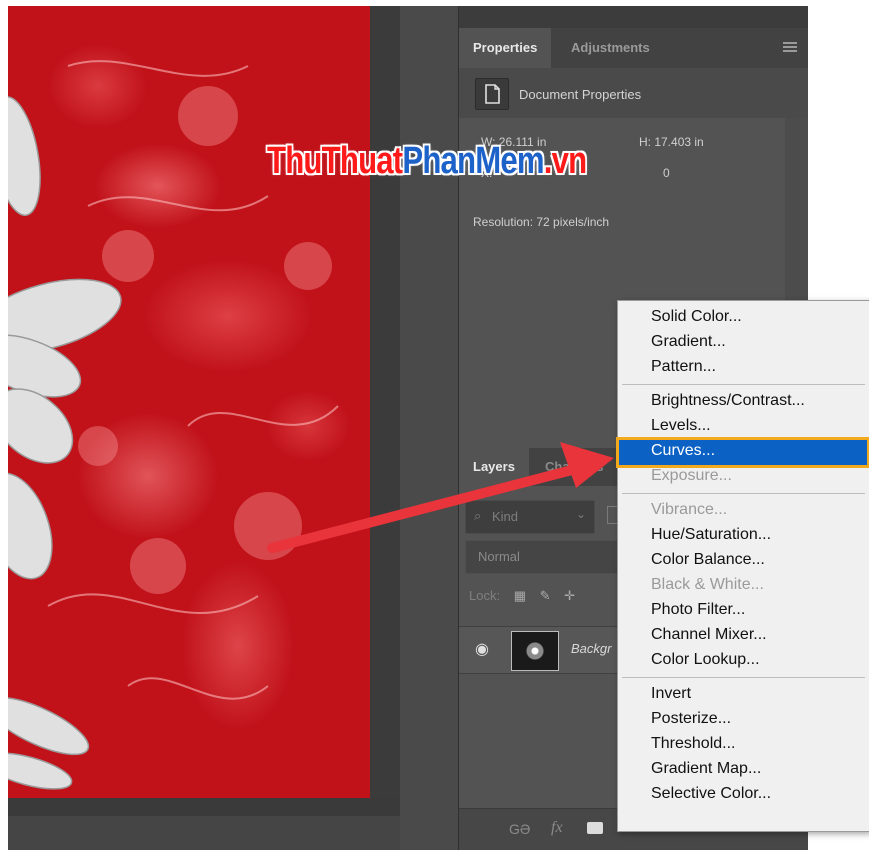 The height and width of the screenshot is (850, 869). I want to click on blend-mode-select: Normal, so click(546, 557).